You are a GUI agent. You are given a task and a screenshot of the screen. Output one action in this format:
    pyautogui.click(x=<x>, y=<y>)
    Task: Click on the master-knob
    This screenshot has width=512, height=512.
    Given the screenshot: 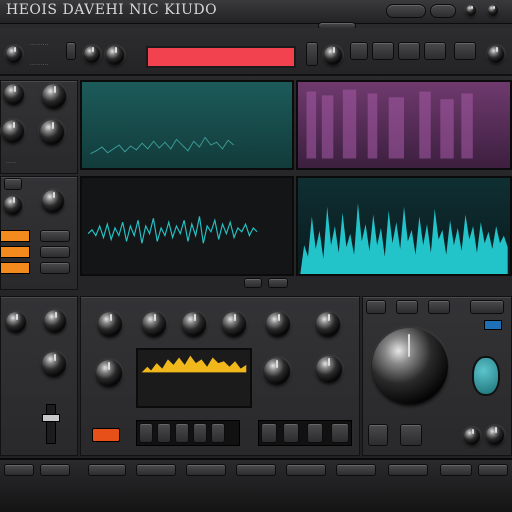 What is the action you would take?
    pyautogui.click(x=14, y=54)
    